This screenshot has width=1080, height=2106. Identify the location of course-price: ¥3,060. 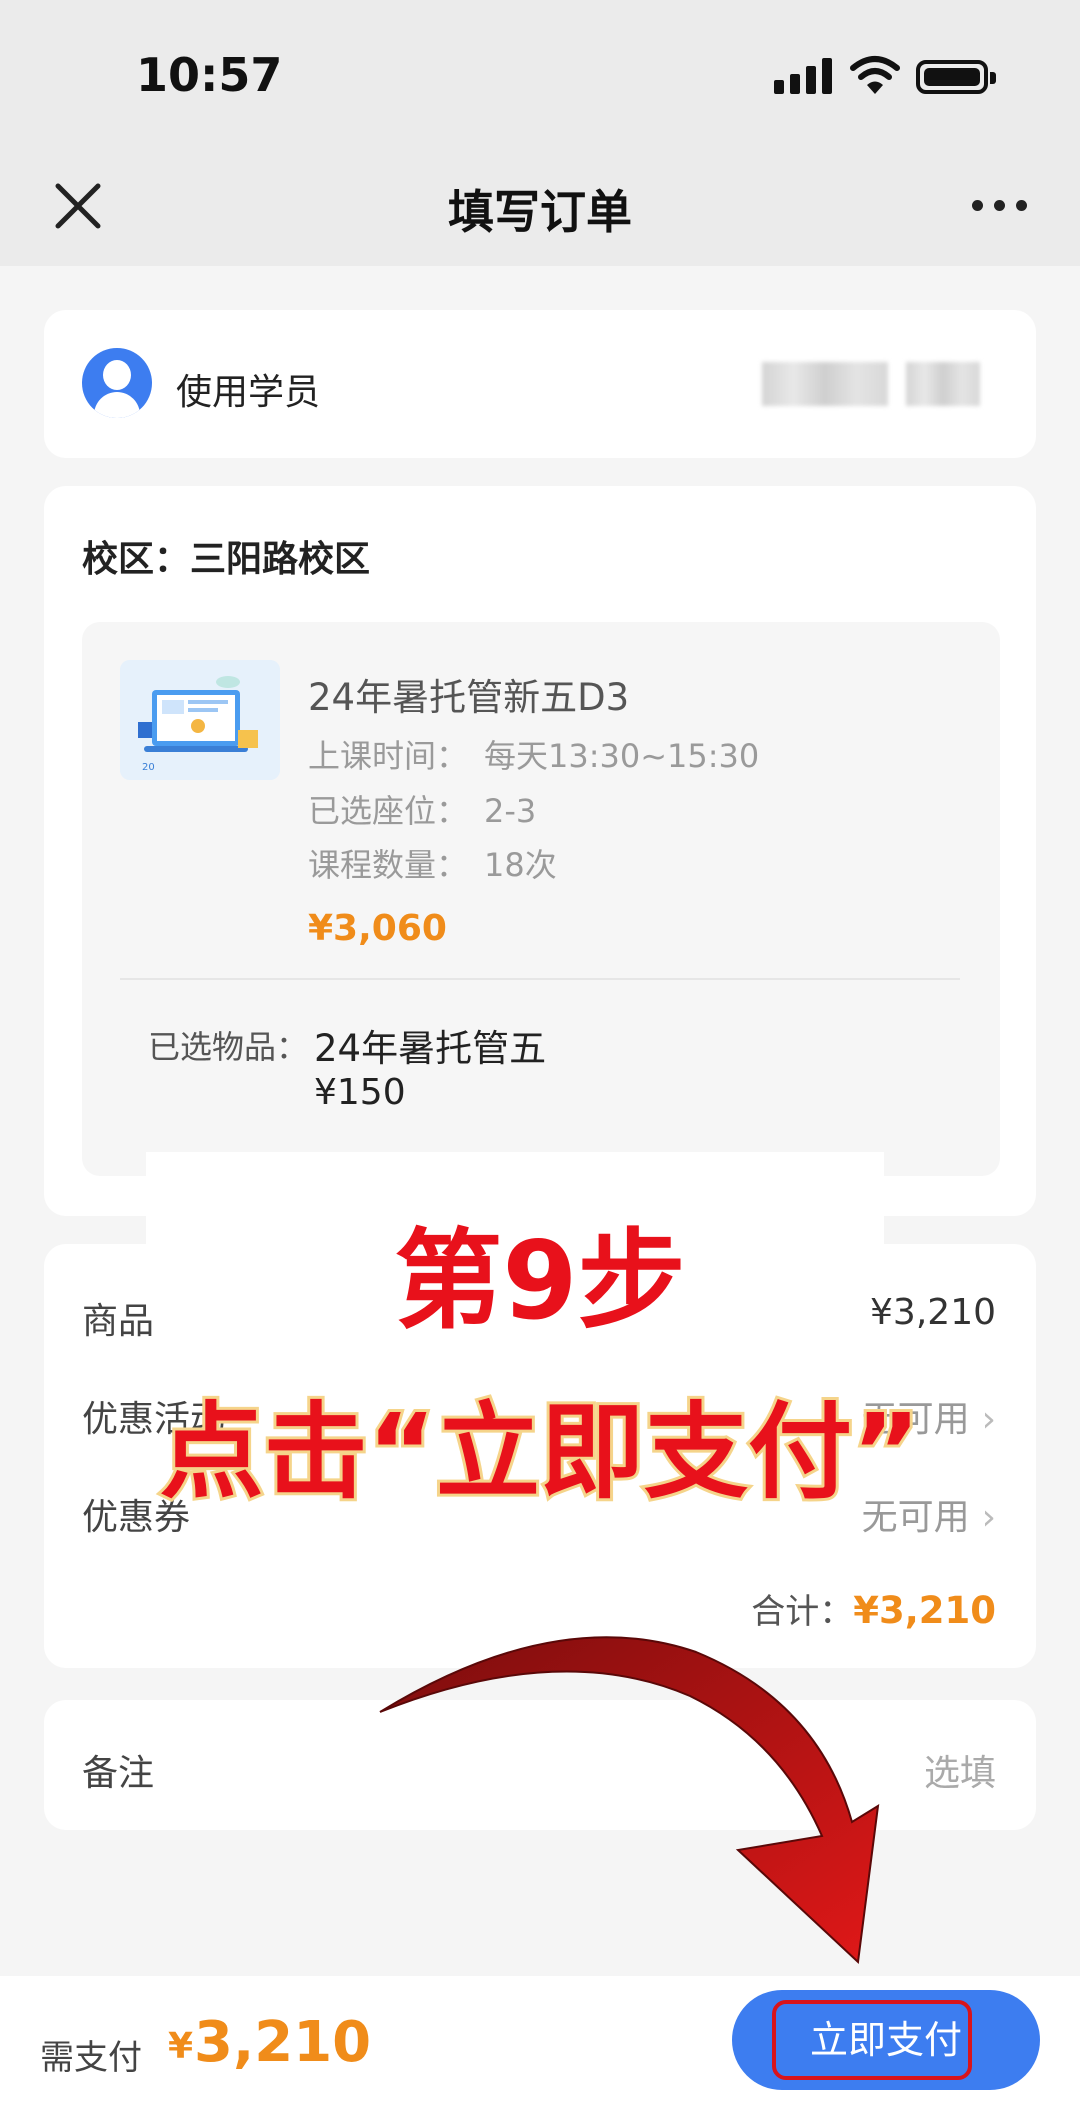
(377, 928).